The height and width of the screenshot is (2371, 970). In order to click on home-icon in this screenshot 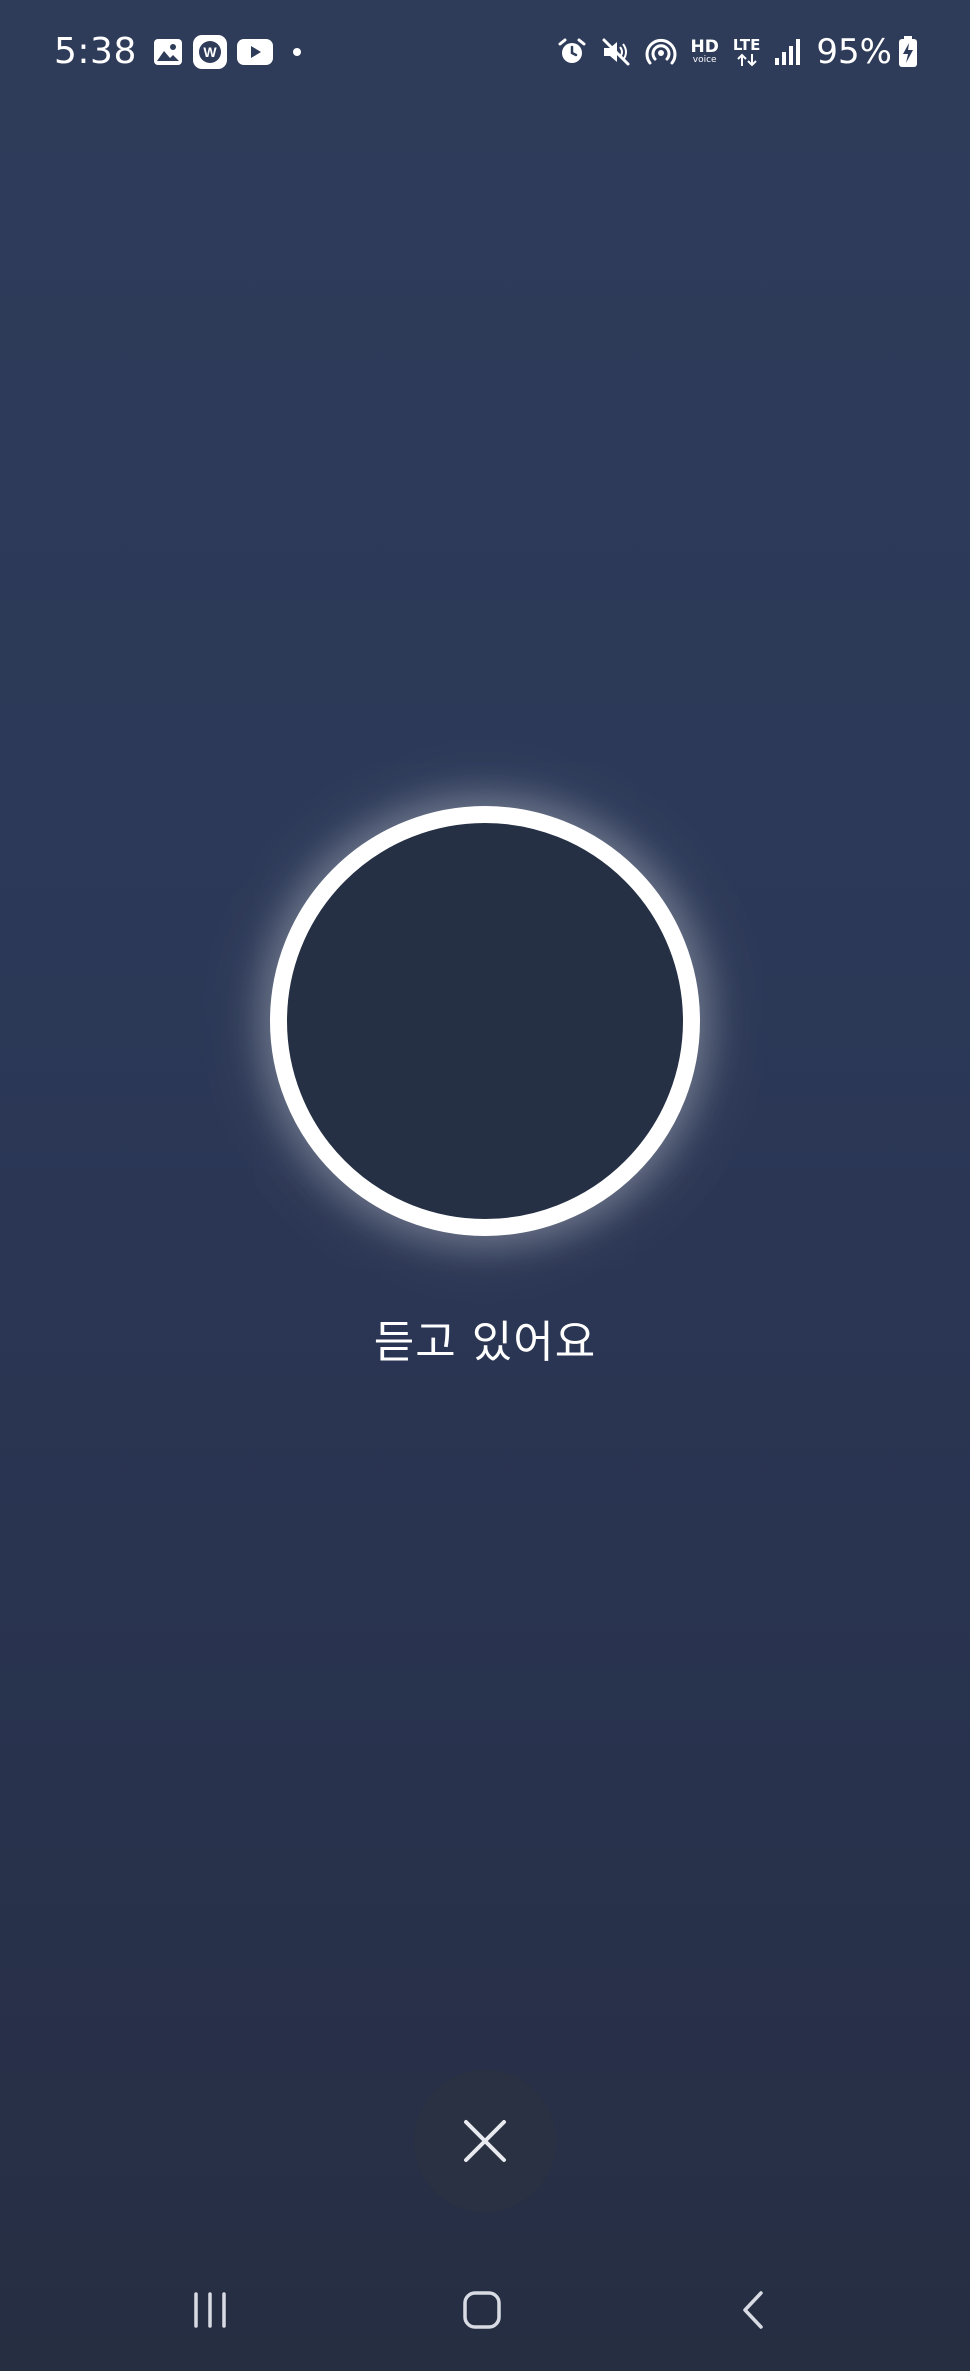, I will do `click(482, 2310)`.